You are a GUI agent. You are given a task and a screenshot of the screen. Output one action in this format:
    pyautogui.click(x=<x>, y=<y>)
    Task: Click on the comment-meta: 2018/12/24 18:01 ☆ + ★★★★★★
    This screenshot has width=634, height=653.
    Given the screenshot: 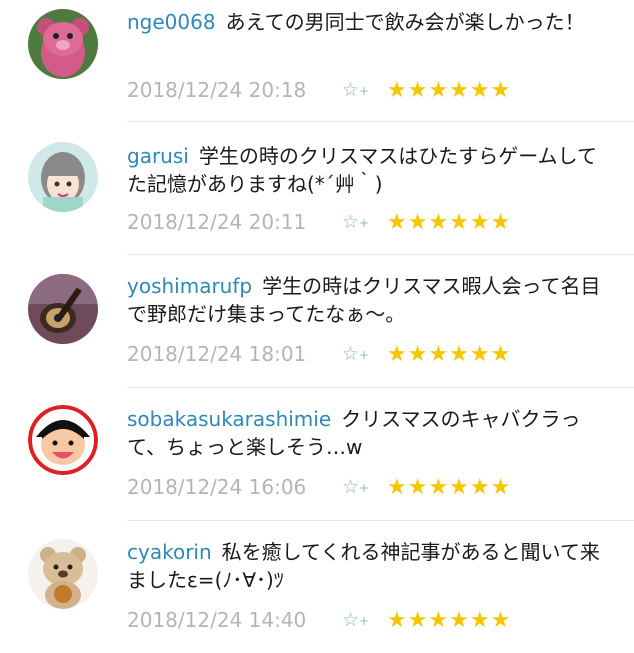 What is the action you would take?
    pyautogui.click(x=319, y=354)
    